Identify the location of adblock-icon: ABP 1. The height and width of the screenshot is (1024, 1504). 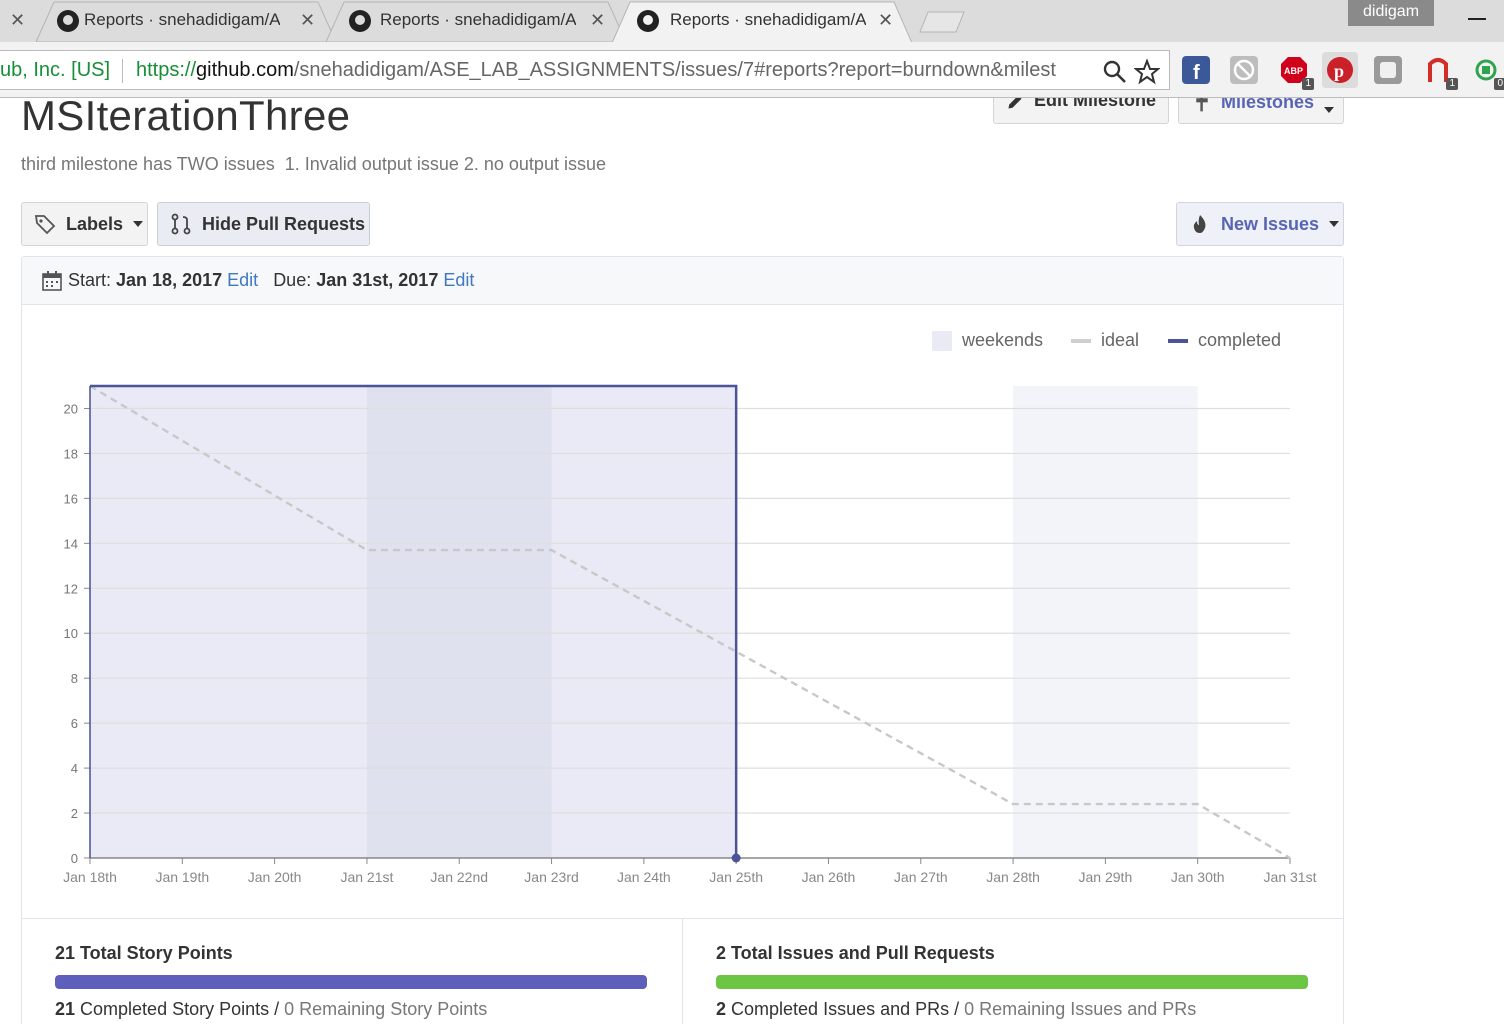
(1297, 73).